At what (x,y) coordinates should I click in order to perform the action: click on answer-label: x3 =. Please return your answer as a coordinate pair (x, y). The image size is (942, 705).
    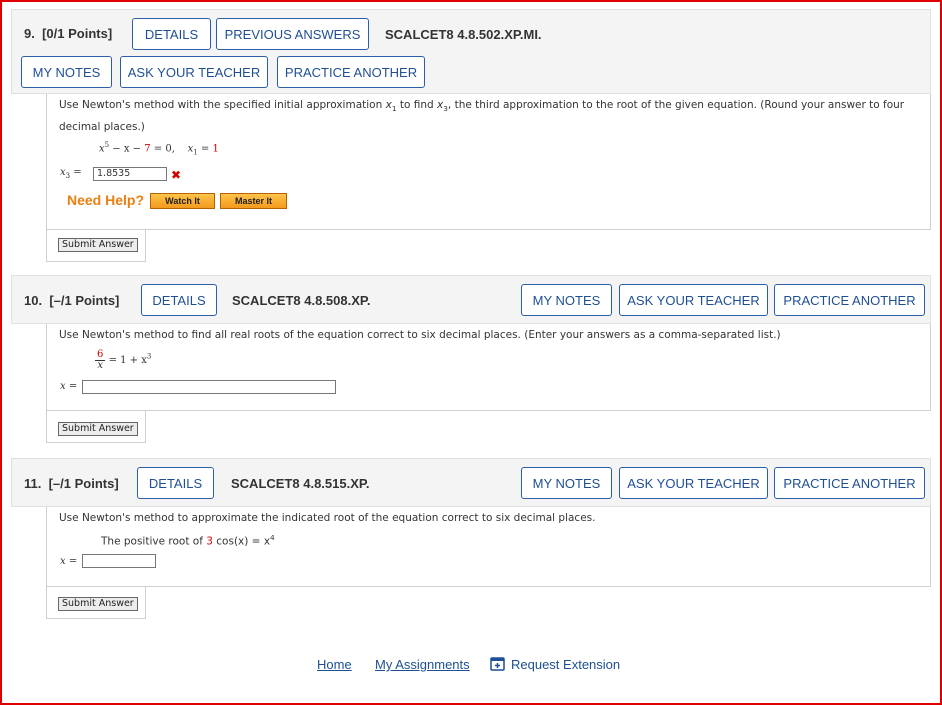
    Looking at the image, I should click on (71, 173).